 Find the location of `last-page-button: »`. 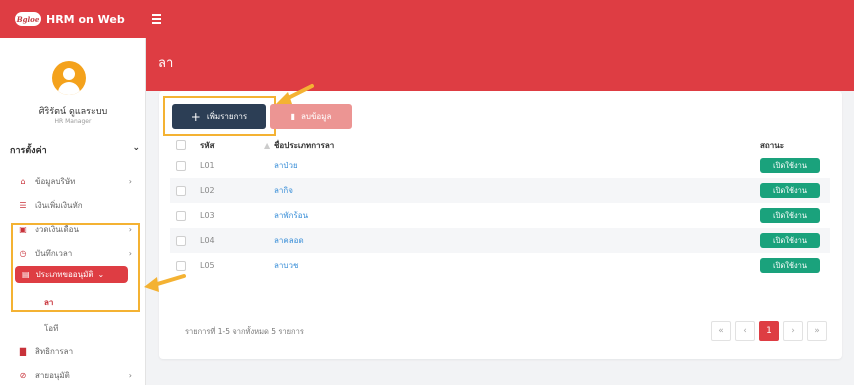

last-page-button: » is located at coordinates (817, 331).